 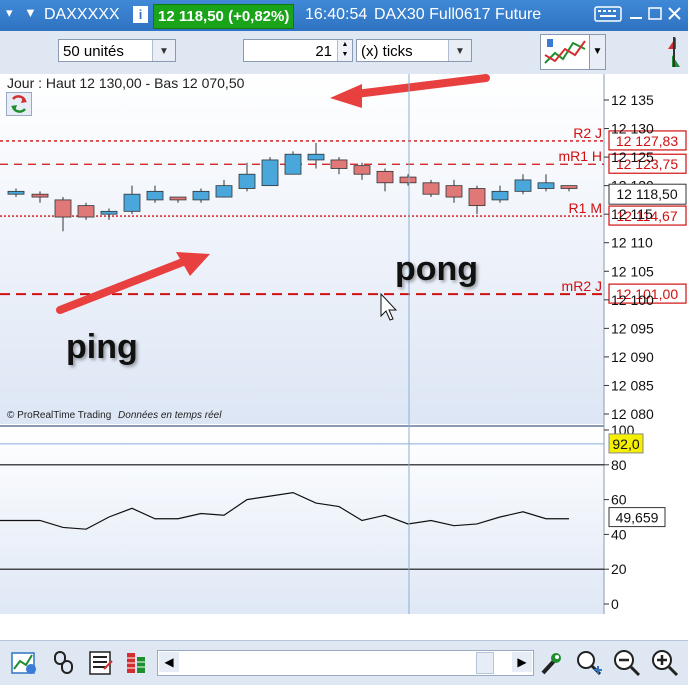 I want to click on chart-toolbar: 50 unités ▼ 21 ▲ ▼ (x) ticks ▼ ▼, so click(x=344, y=53).